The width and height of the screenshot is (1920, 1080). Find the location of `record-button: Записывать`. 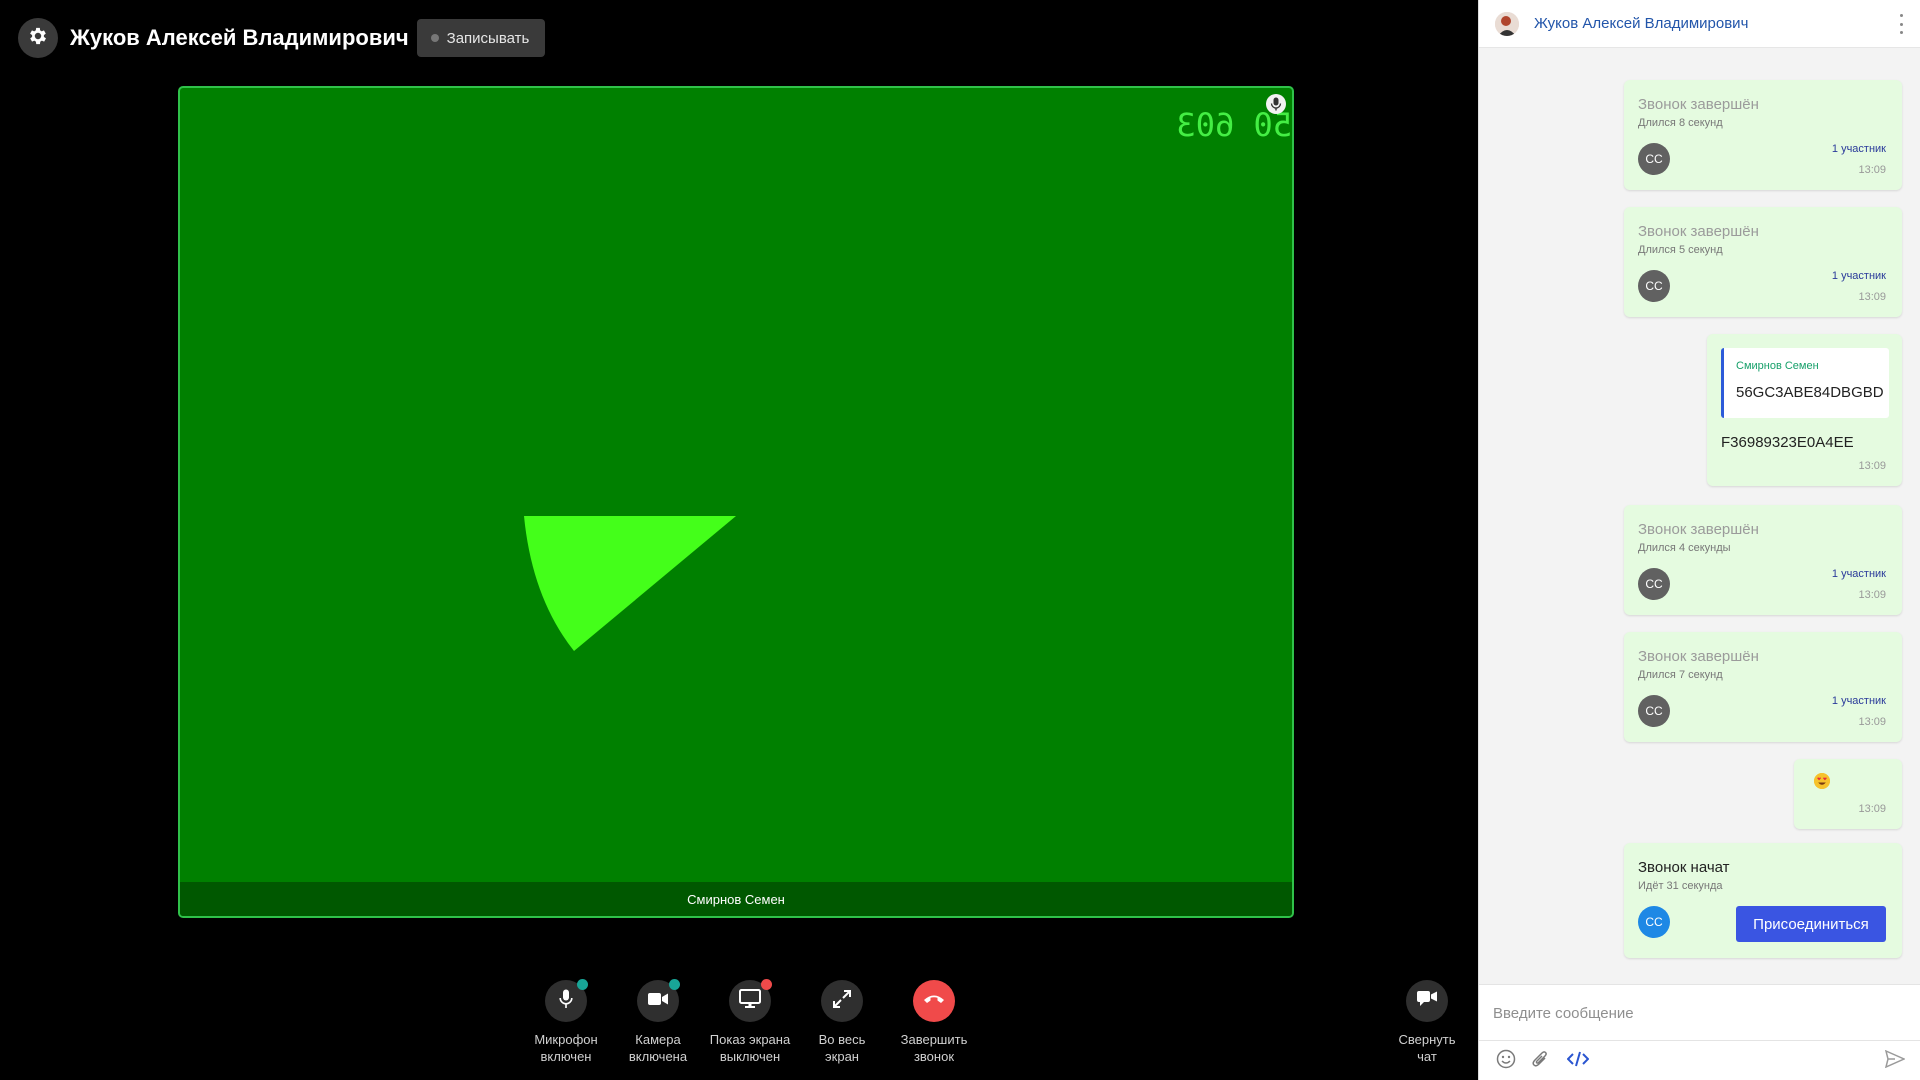

record-button: Записывать is located at coordinates (481, 38).